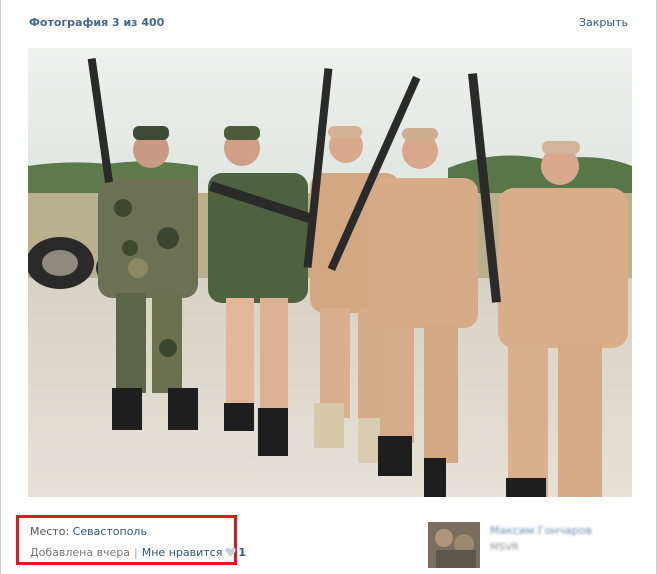  Describe the element at coordinates (242, 552) in the screenshot. I see `like-count: 1` at that location.